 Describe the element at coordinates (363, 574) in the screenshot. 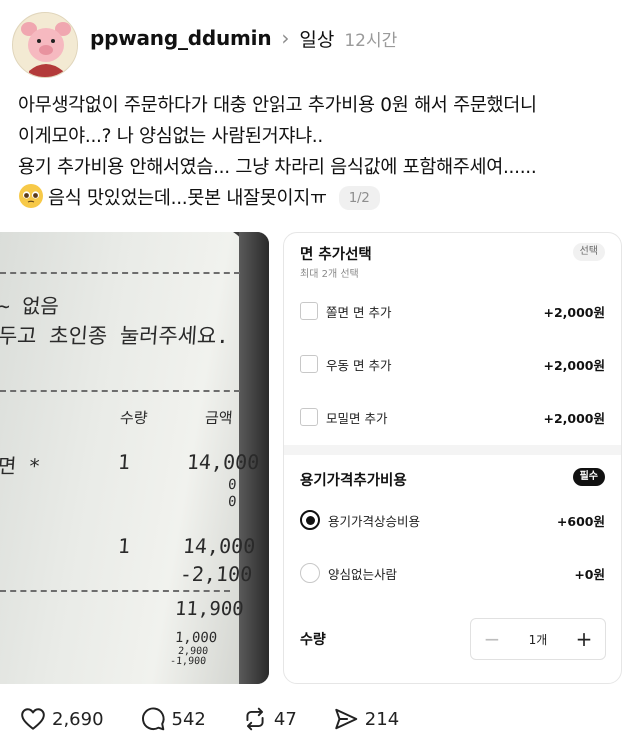

I see `option-label: 양심없는사람` at that location.